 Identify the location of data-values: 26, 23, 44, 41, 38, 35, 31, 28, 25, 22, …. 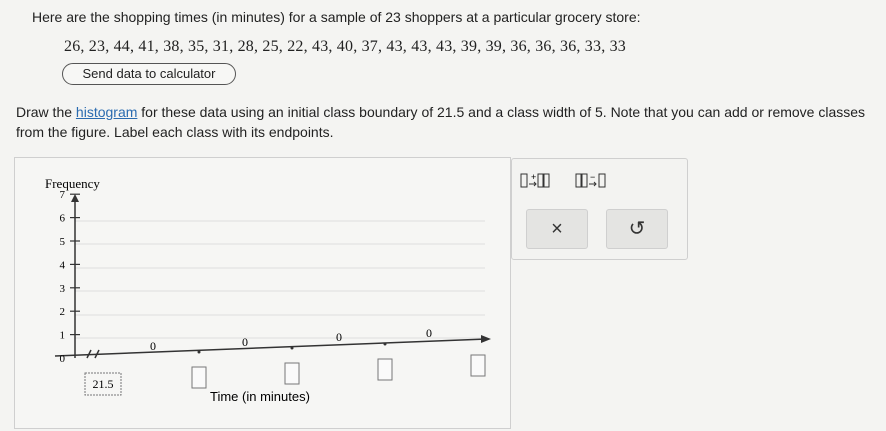
(345, 46).